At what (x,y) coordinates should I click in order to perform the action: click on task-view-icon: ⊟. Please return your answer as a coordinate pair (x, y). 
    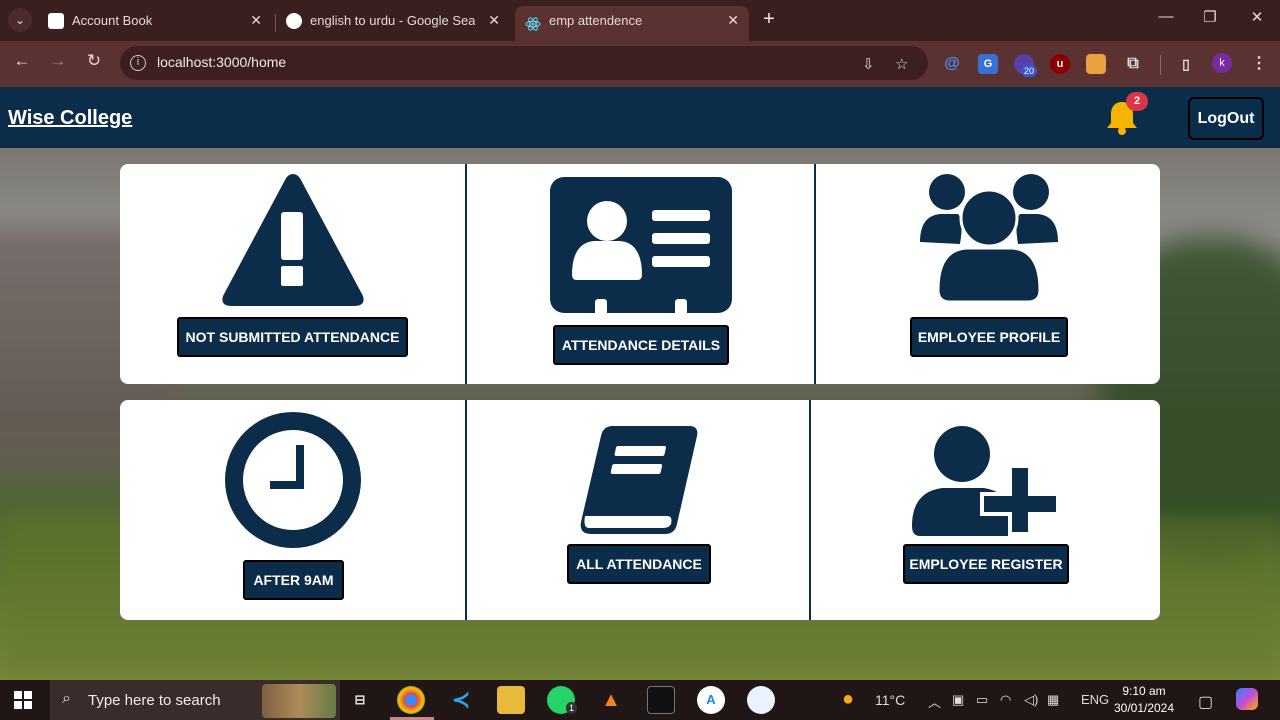
    Looking at the image, I should click on (360, 700).